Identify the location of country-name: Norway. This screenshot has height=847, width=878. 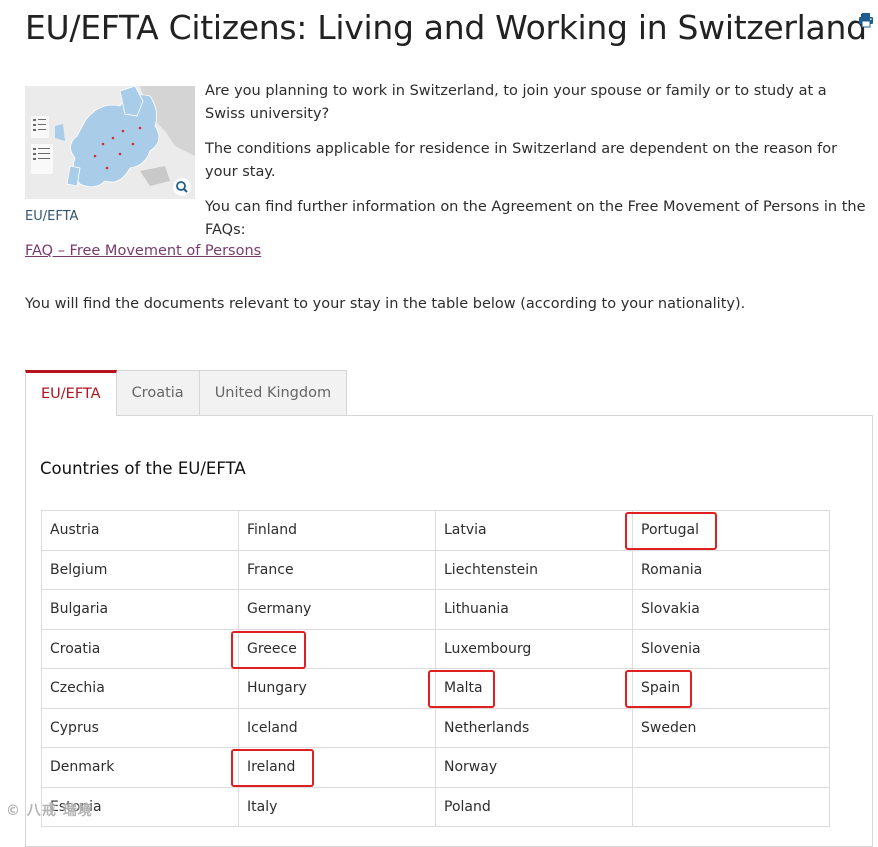
(471, 767).